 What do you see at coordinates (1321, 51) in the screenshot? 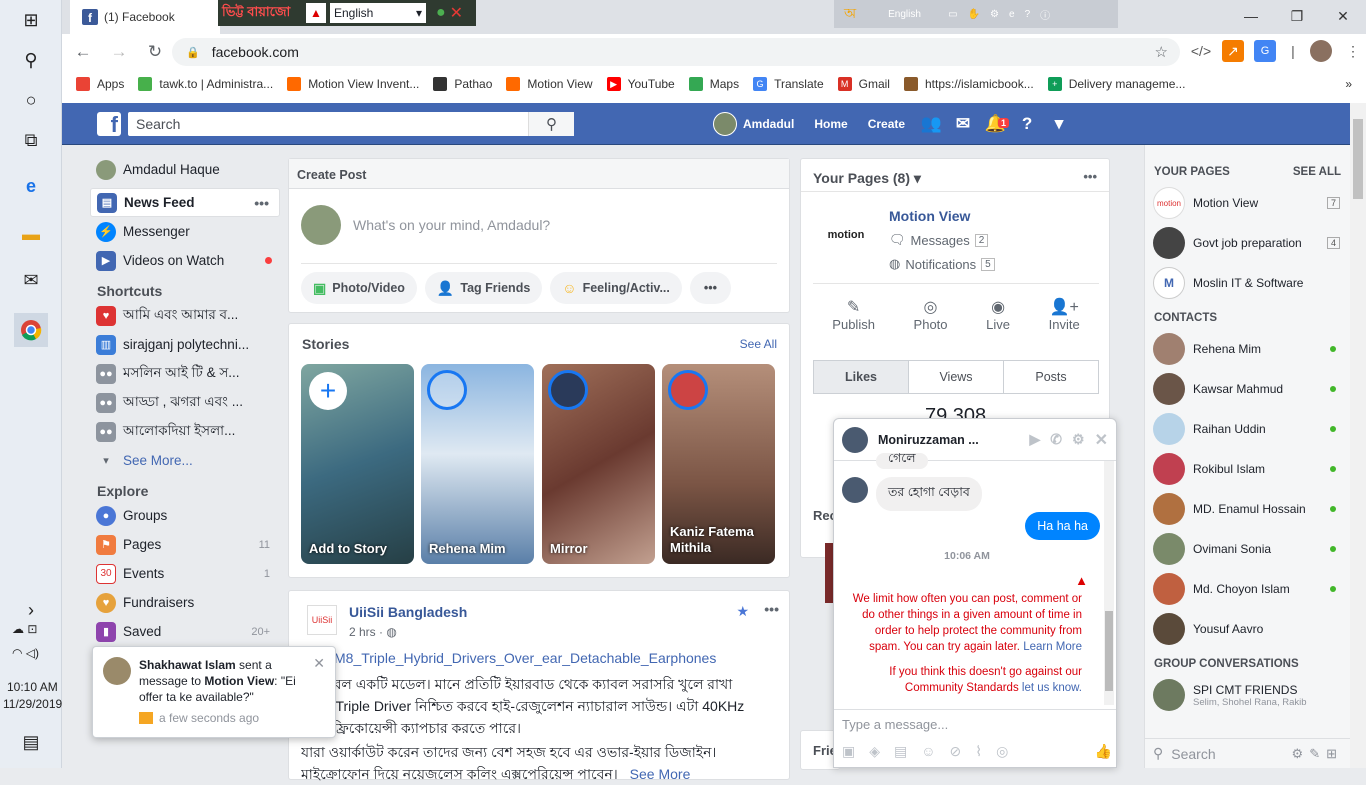
I see `profile-avatar-icon` at bounding box center [1321, 51].